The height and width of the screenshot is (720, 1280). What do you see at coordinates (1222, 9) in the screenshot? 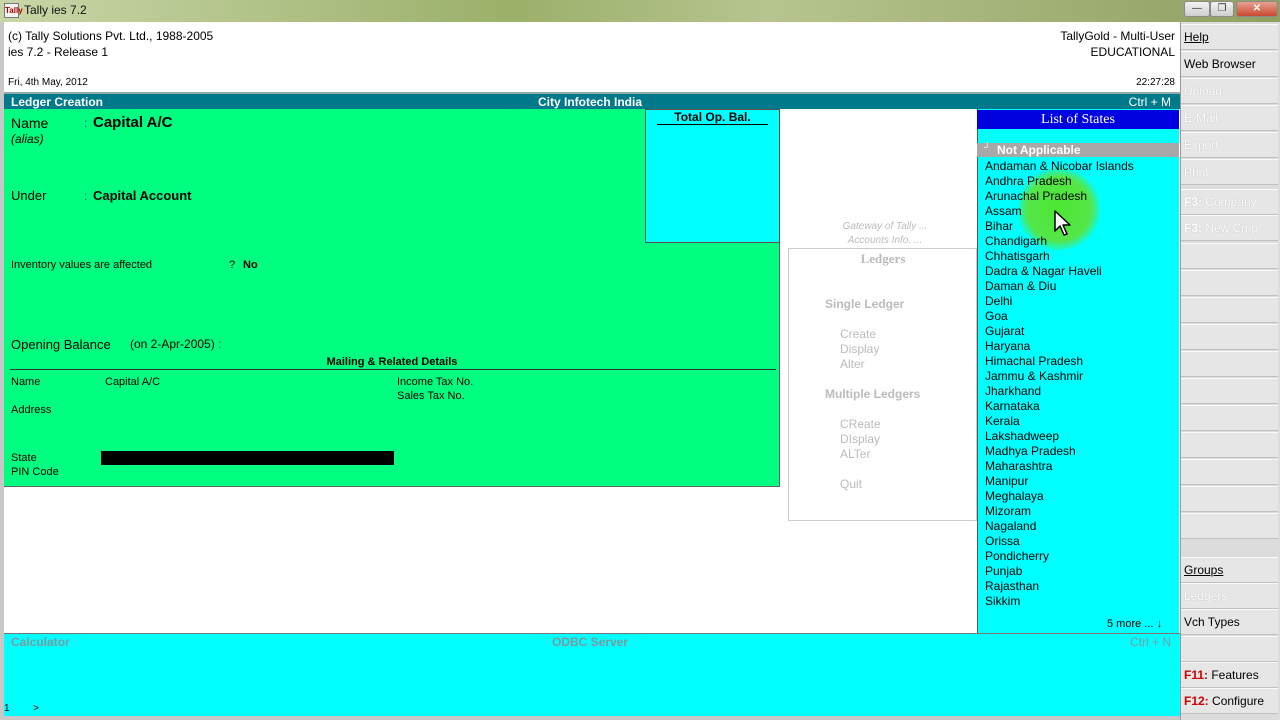
I see `restore-button: ❐` at bounding box center [1222, 9].